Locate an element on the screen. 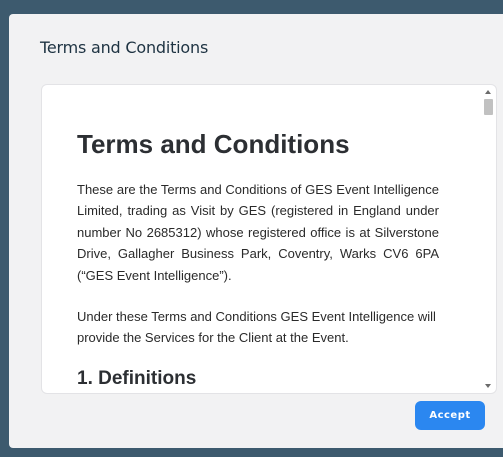 This screenshot has width=503, height=457. accept-button: Accept is located at coordinates (450, 415).